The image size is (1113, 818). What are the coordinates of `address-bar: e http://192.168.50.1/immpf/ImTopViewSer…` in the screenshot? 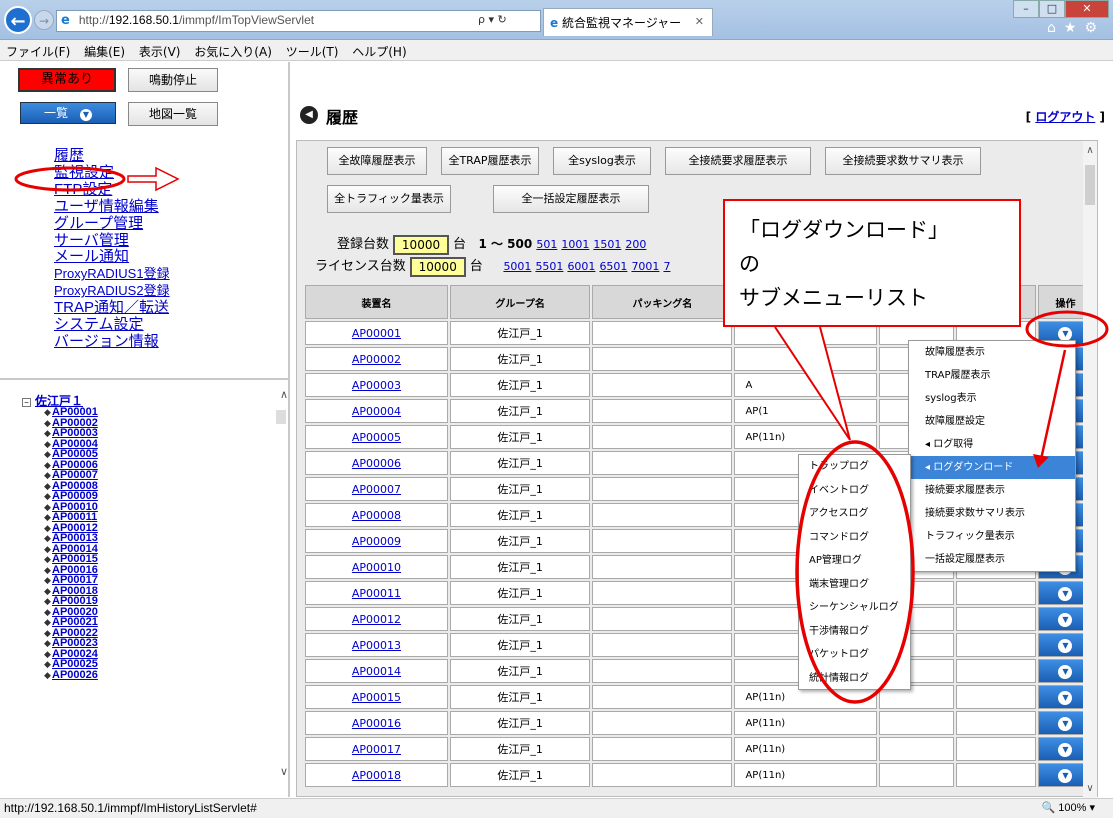 It's located at (298, 21).